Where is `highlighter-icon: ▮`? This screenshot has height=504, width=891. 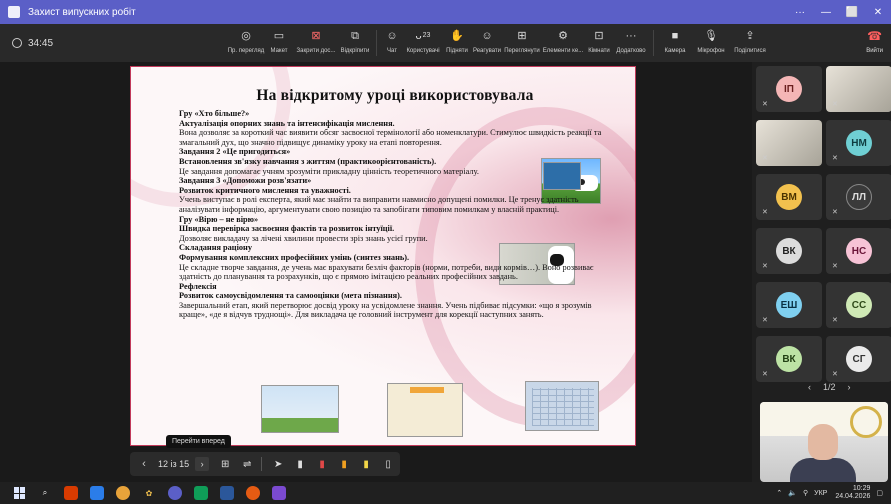 highlighter-icon: ▮ is located at coordinates (344, 464).